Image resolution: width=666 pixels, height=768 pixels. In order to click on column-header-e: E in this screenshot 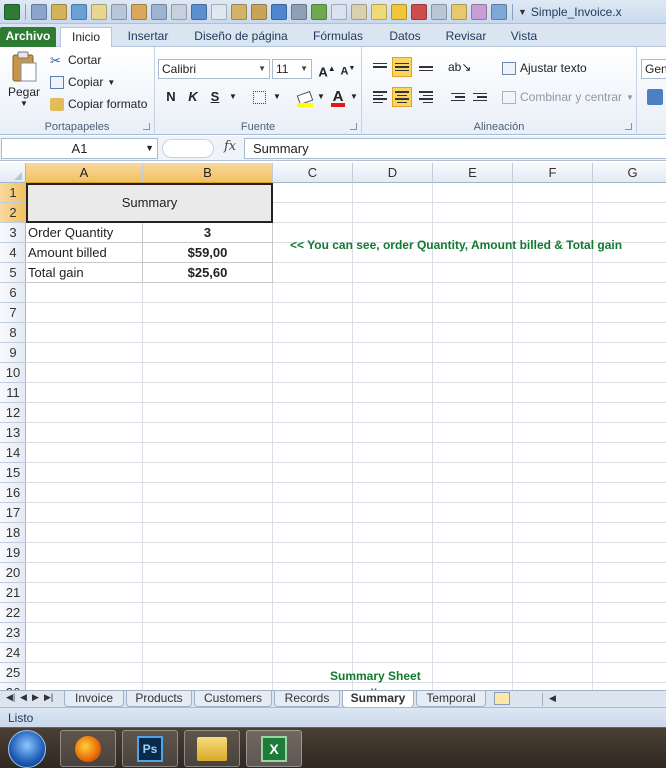, I will do `click(473, 173)`.